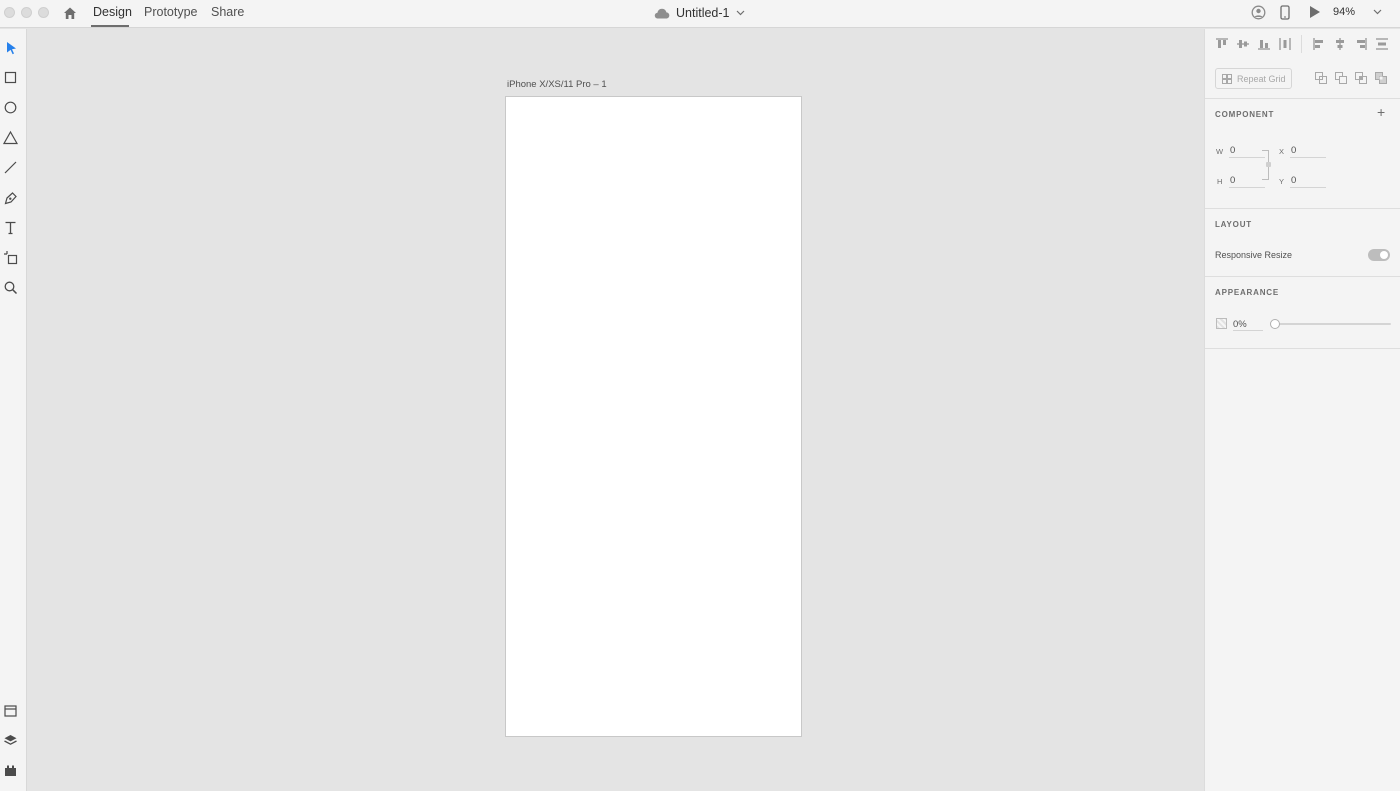  I want to click on artboard-icon, so click(11, 258).